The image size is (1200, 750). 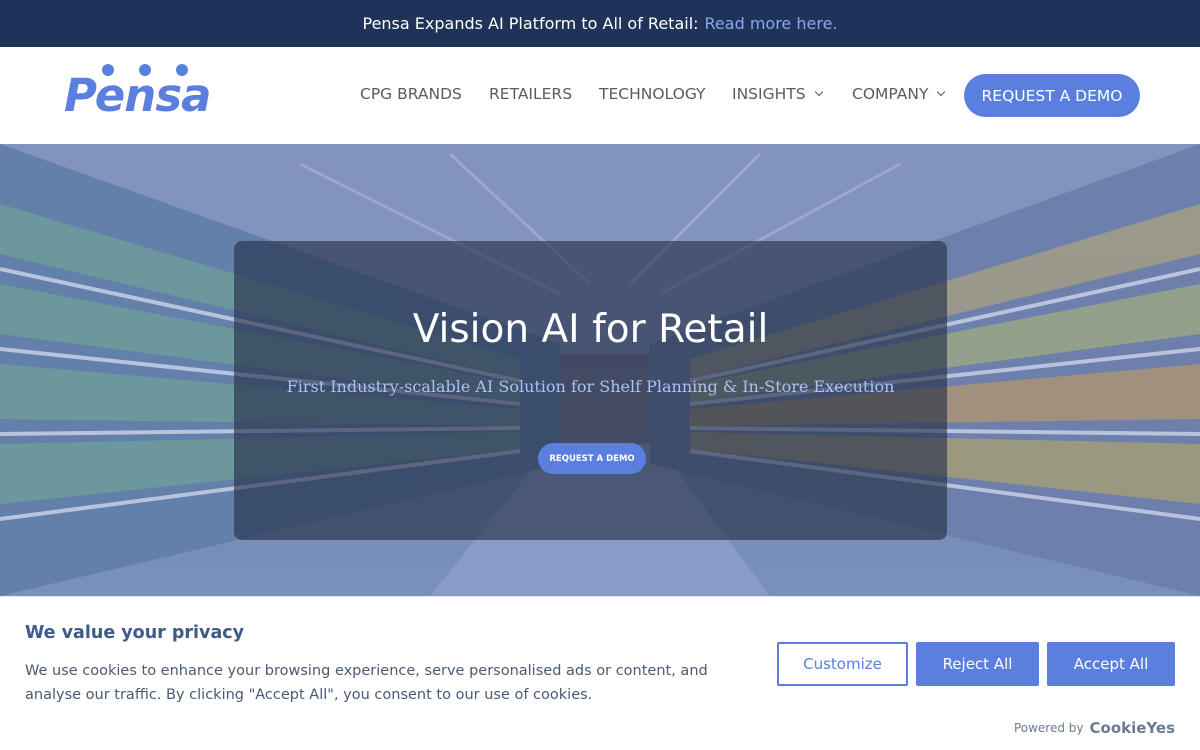 I want to click on nav-insights: INSIGHTS, so click(x=777, y=94).